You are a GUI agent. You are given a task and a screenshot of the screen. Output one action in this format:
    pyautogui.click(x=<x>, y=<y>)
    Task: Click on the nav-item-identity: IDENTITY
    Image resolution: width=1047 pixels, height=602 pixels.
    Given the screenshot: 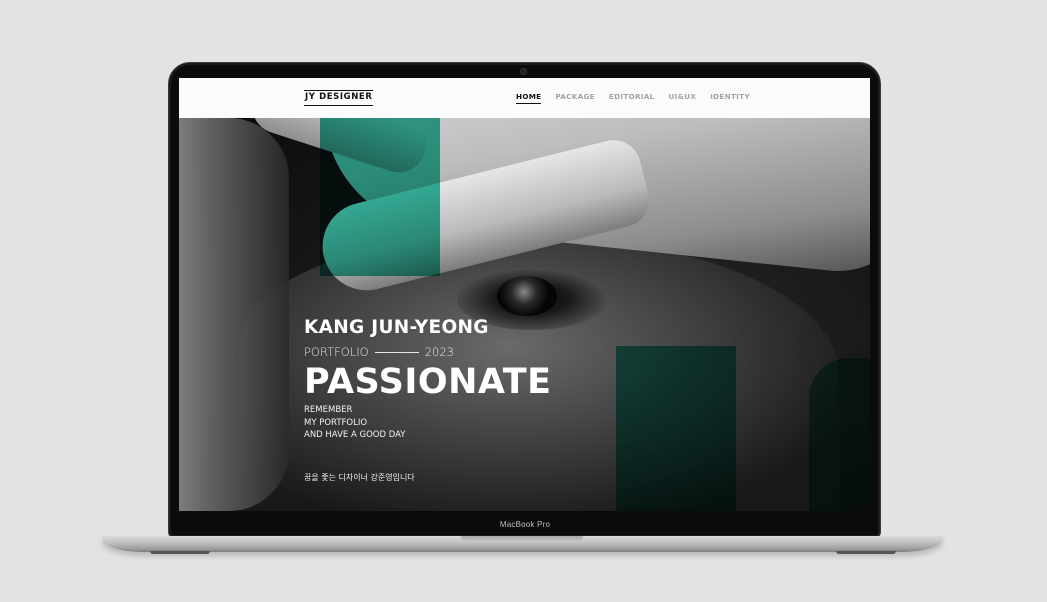 What is the action you would take?
    pyautogui.click(x=730, y=97)
    